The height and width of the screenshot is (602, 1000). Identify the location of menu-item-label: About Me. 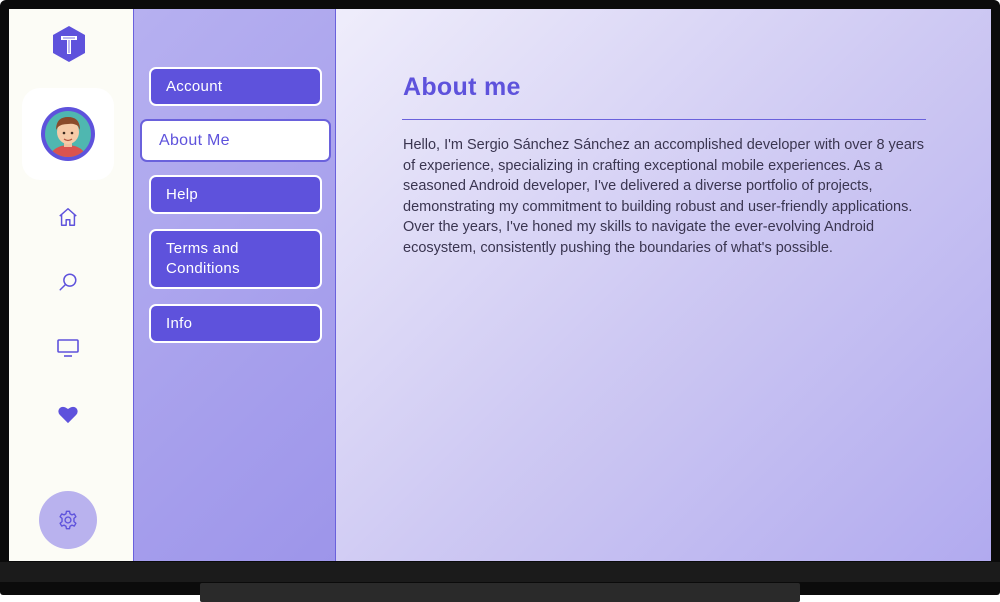
(194, 140).